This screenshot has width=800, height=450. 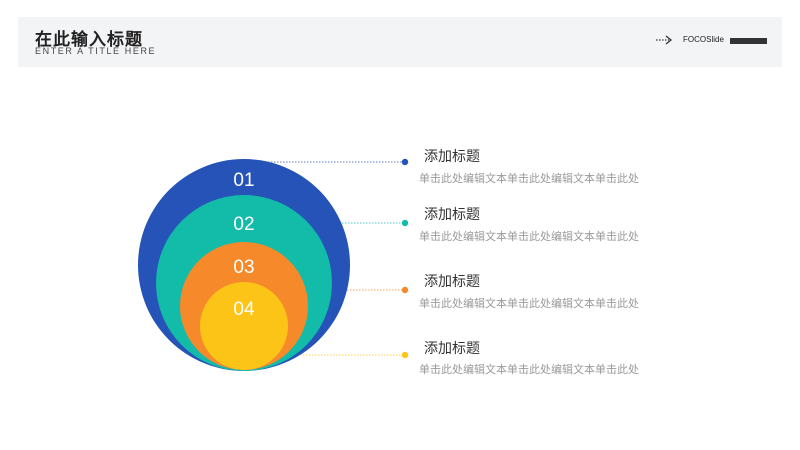 What do you see at coordinates (244, 309) in the screenshot?
I see `circle-label-04: 04` at bounding box center [244, 309].